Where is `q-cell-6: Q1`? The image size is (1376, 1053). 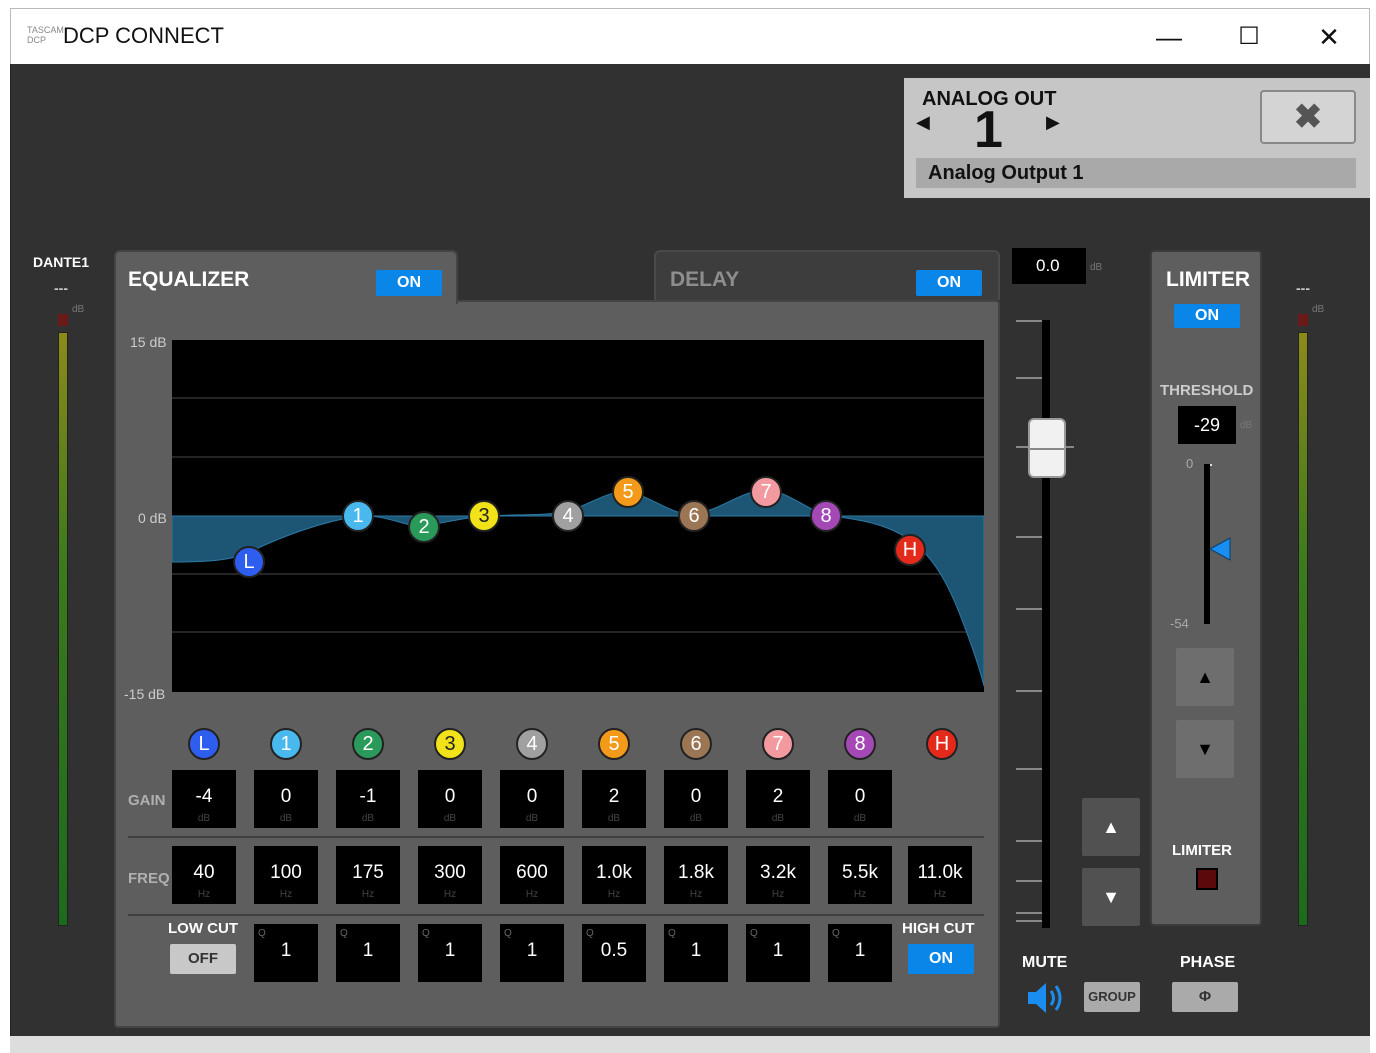 q-cell-6: Q1 is located at coordinates (696, 953).